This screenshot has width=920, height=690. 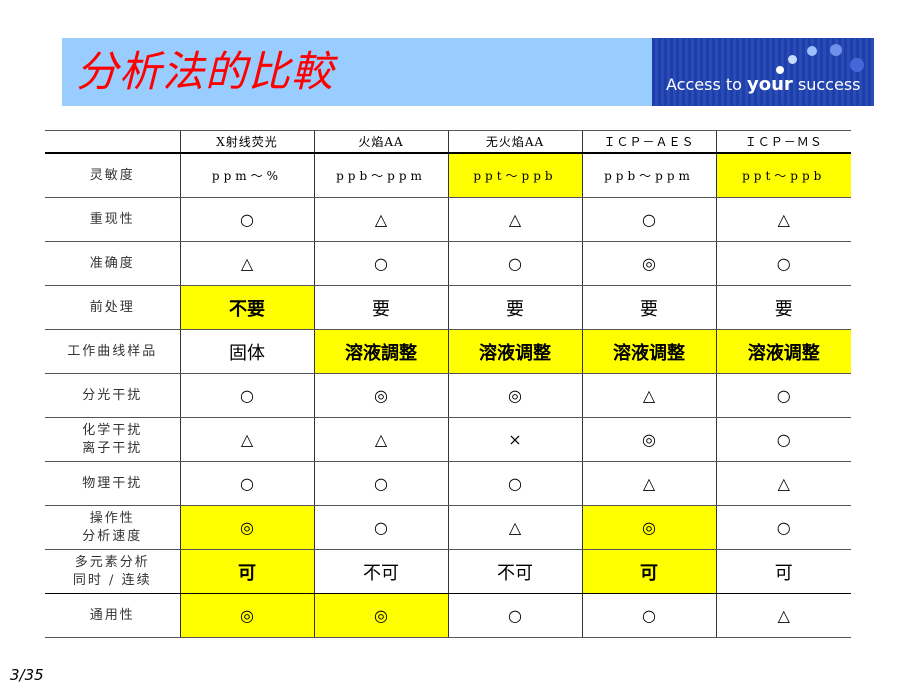 I want to click on row-label: 分光干扰, so click(x=112, y=395).